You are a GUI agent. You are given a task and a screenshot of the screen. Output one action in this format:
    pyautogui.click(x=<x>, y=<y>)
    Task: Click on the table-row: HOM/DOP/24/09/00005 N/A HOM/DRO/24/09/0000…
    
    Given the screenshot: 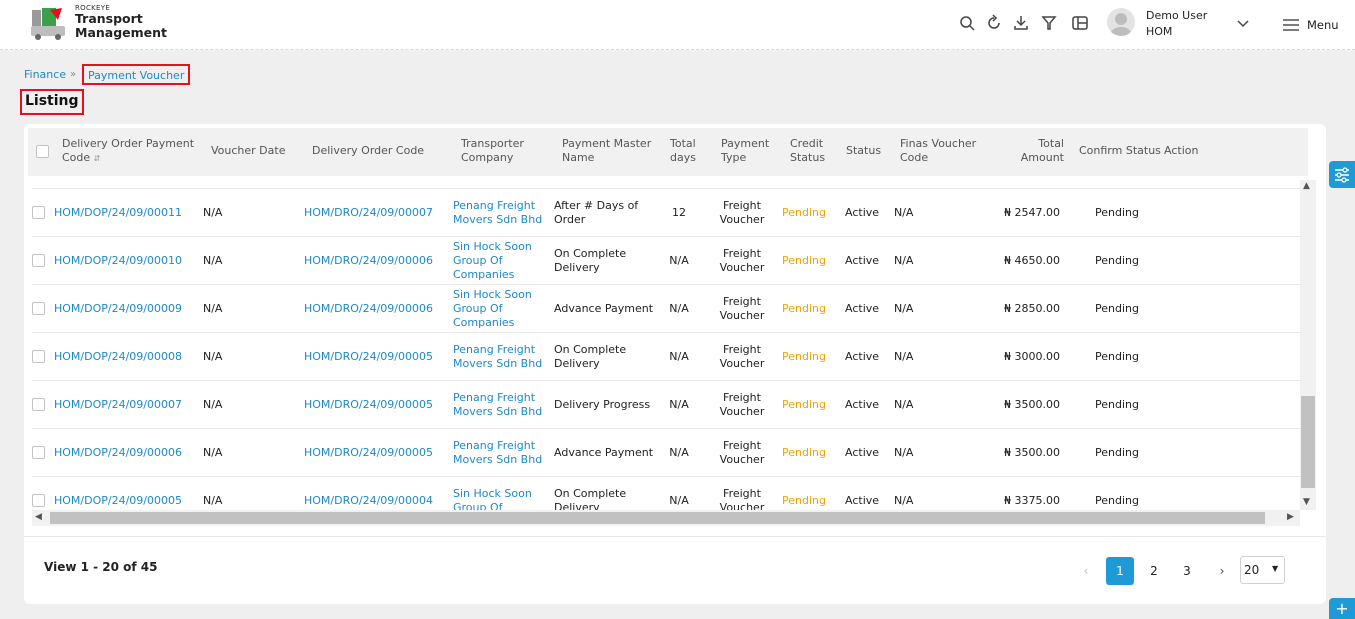 What is the action you would take?
    pyautogui.click(x=667, y=493)
    